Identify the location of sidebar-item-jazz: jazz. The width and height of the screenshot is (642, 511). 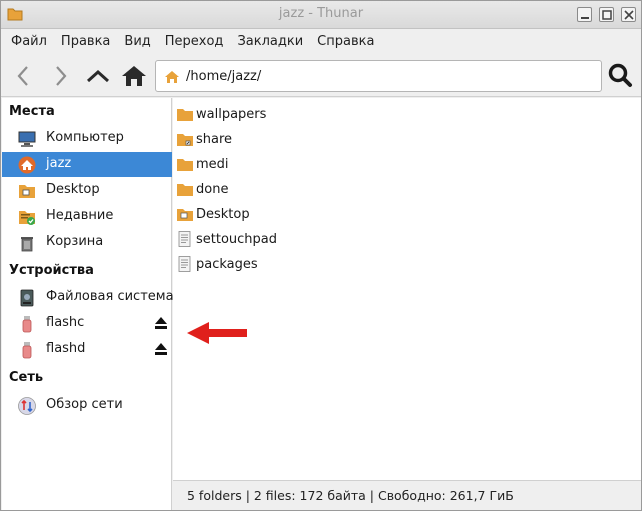
(87, 164).